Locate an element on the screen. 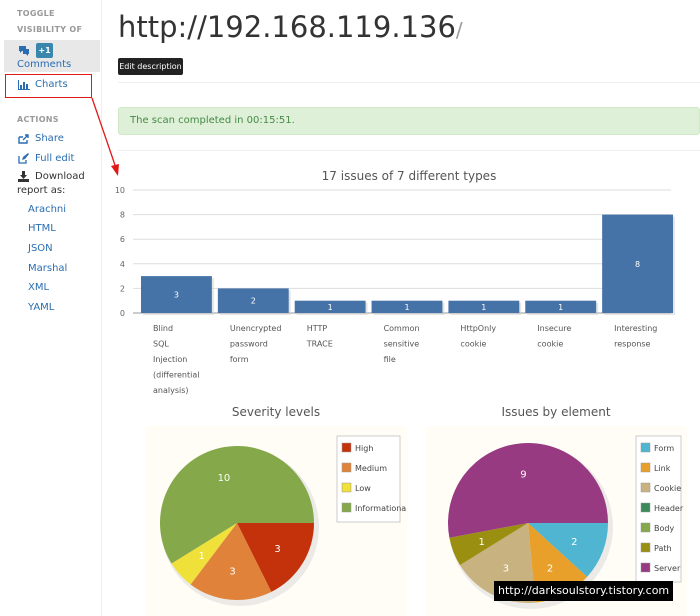 Image resolution: width=700 pixels, height=616 pixels. y-tick-label: 8 is located at coordinates (122, 215).